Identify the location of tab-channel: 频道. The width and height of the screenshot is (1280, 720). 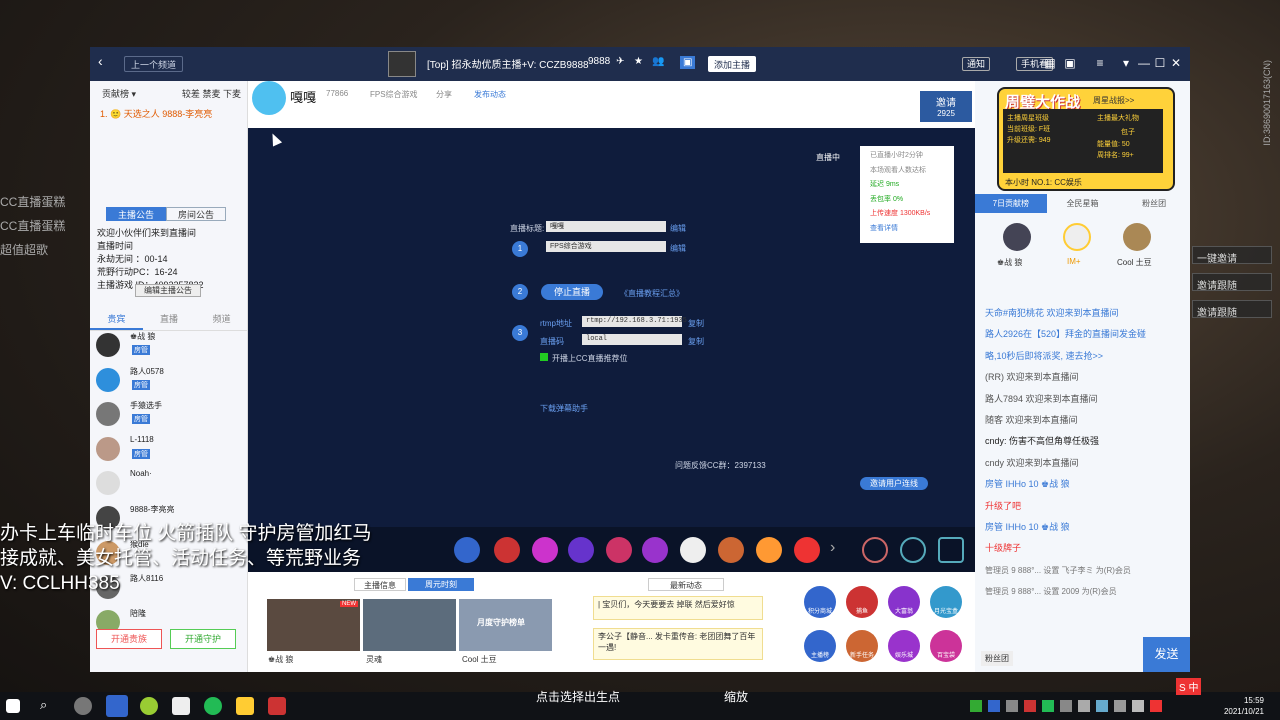
(221, 320).